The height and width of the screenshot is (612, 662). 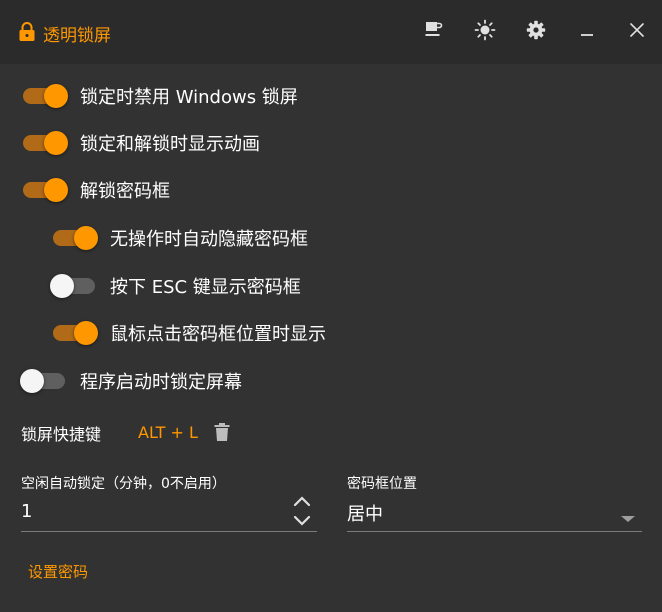 What do you see at coordinates (222, 434) in the screenshot?
I see `trash-icon` at bounding box center [222, 434].